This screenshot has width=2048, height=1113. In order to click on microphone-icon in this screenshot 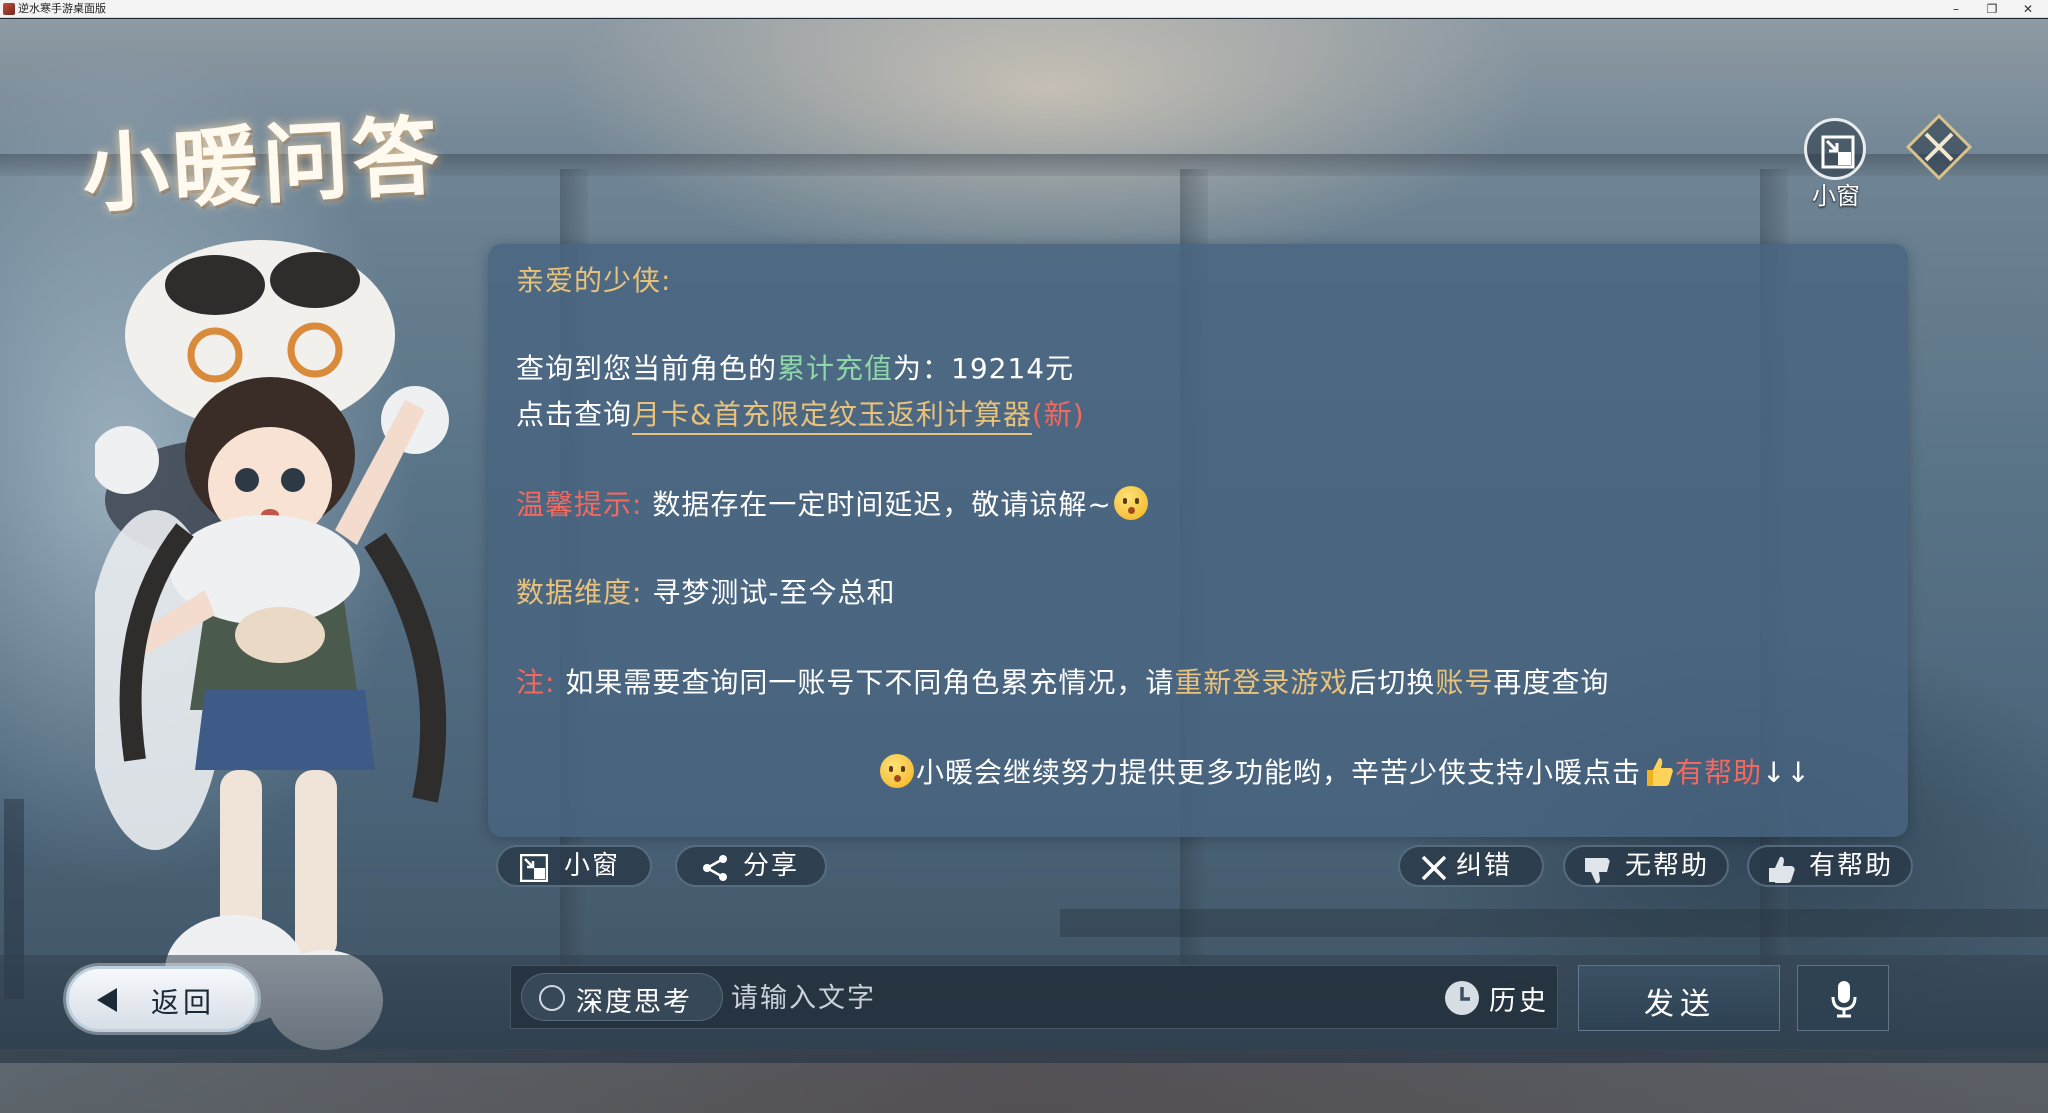, I will do `click(1844, 999)`.